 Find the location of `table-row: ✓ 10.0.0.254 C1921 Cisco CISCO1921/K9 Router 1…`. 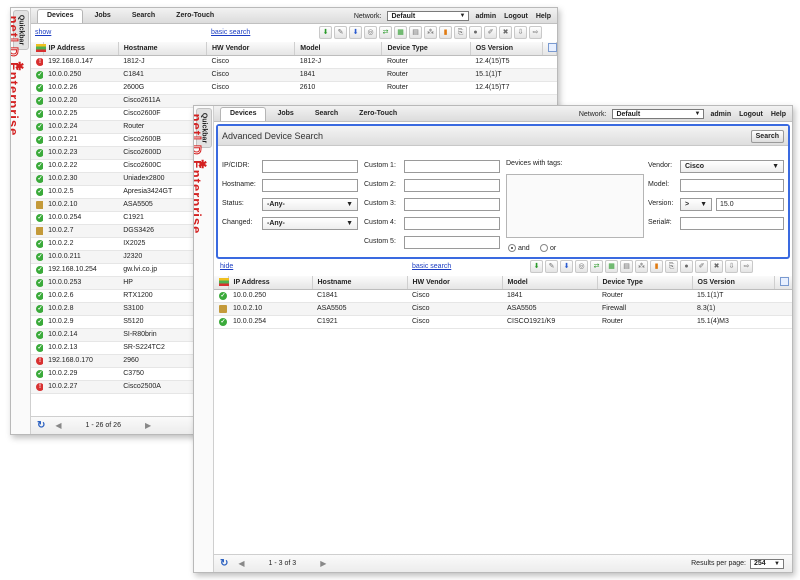

table-row: ✓ 10.0.0.254 C1921 Cisco CISCO1921/K9 Router 1… is located at coordinates (503, 322).